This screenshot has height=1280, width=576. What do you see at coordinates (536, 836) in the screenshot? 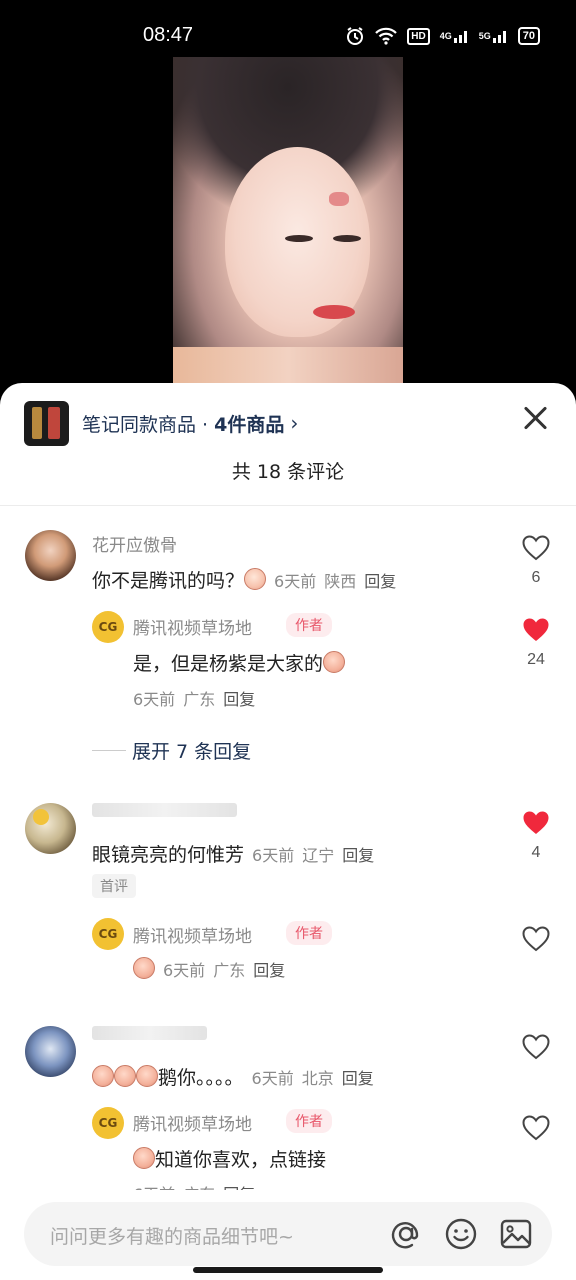
I see `like-button: 4` at bounding box center [536, 836].